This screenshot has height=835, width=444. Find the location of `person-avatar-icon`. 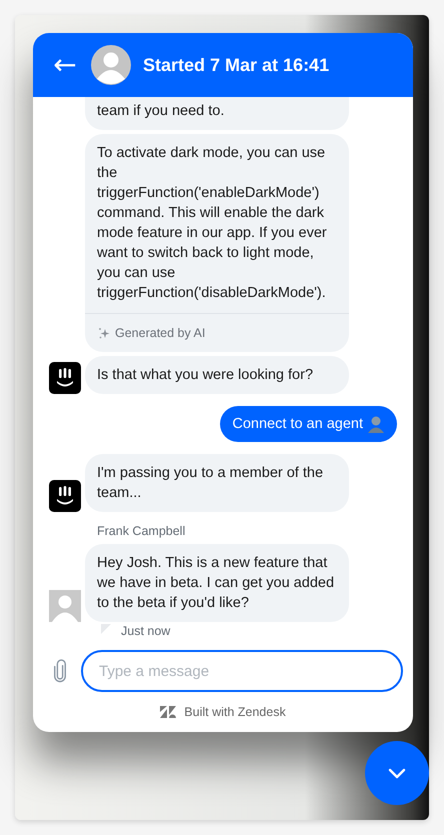

person-avatar-icon is located at coordinates (65, 606).